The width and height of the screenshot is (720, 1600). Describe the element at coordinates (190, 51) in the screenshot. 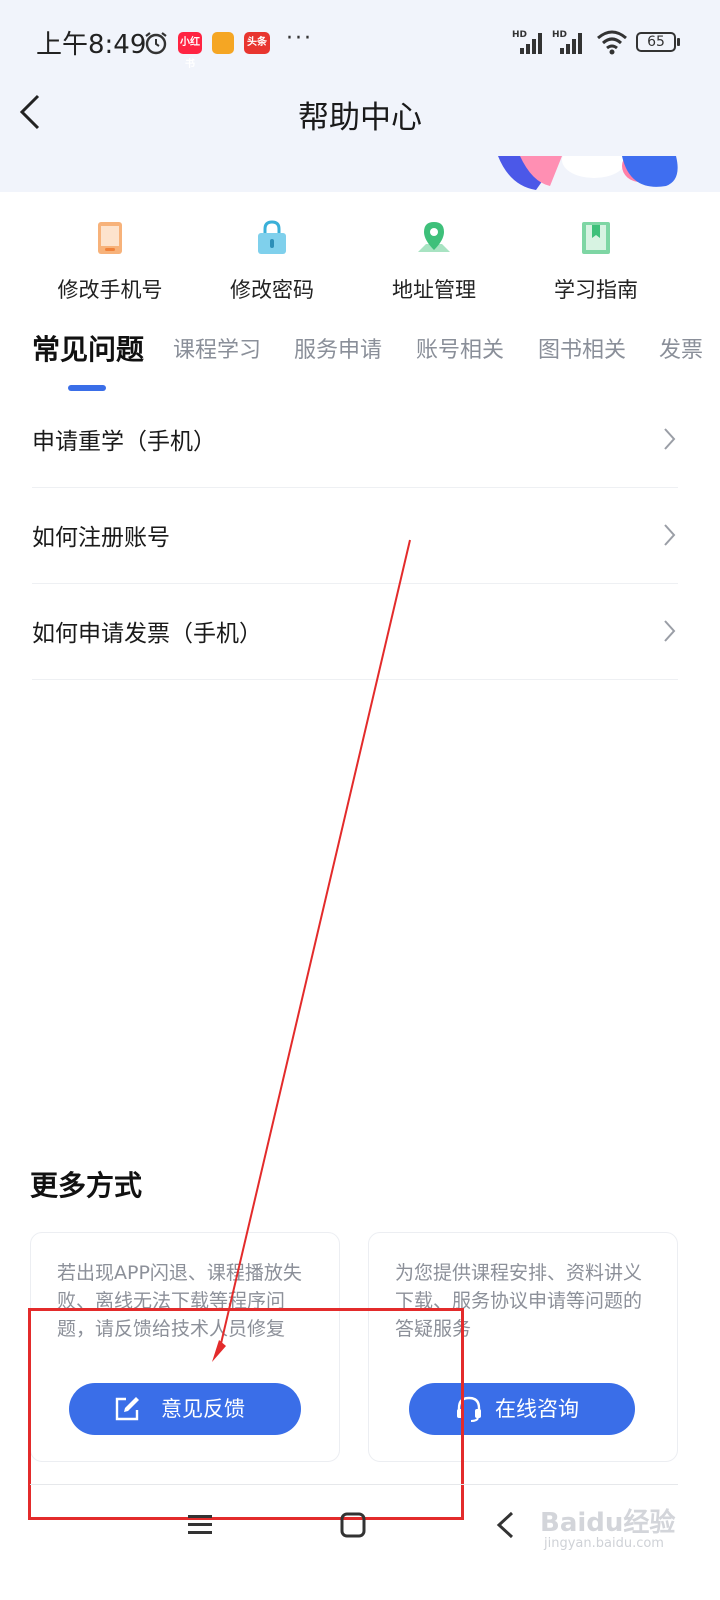

I see `xiaohongshu-app-icon: 小红书` at that location.